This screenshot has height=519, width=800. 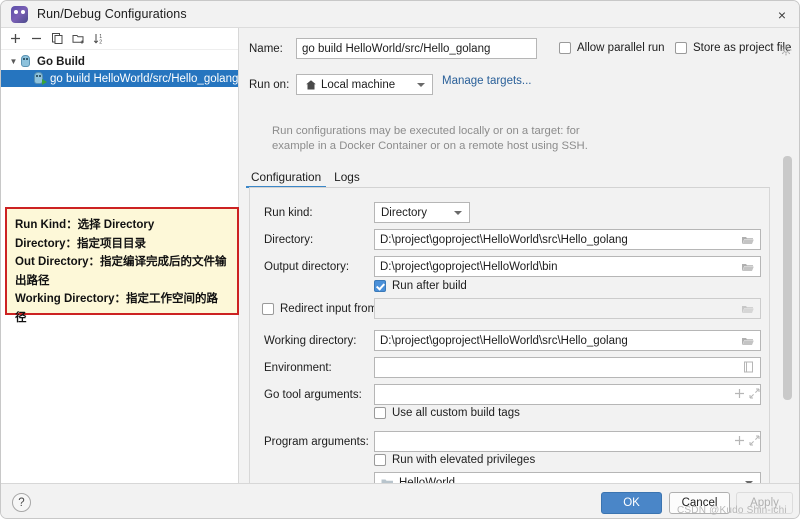 I want to click on run-on-select: Local machine, so click(x=364, y=84).